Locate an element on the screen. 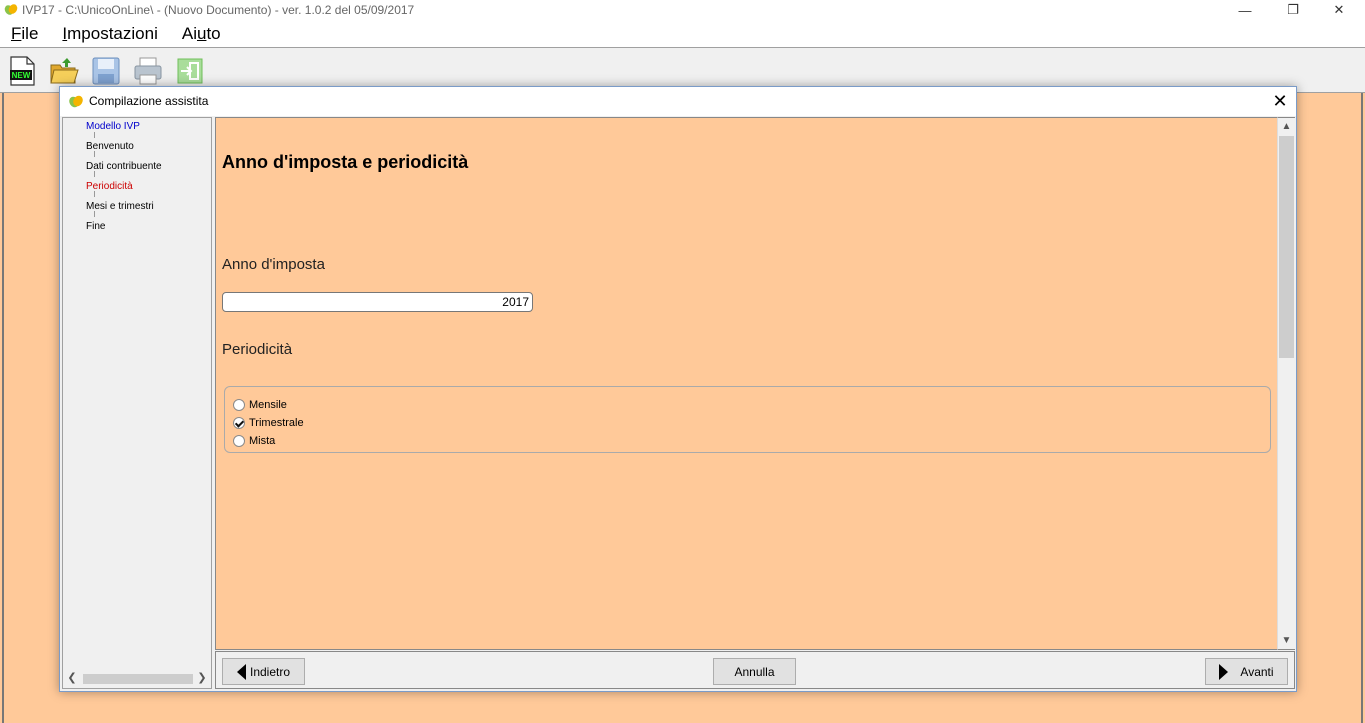 The width and height of the screenshot is (1365, 723). tree-item-dati-contribuente: Dati contribuente is located at coordinates (124, 166).